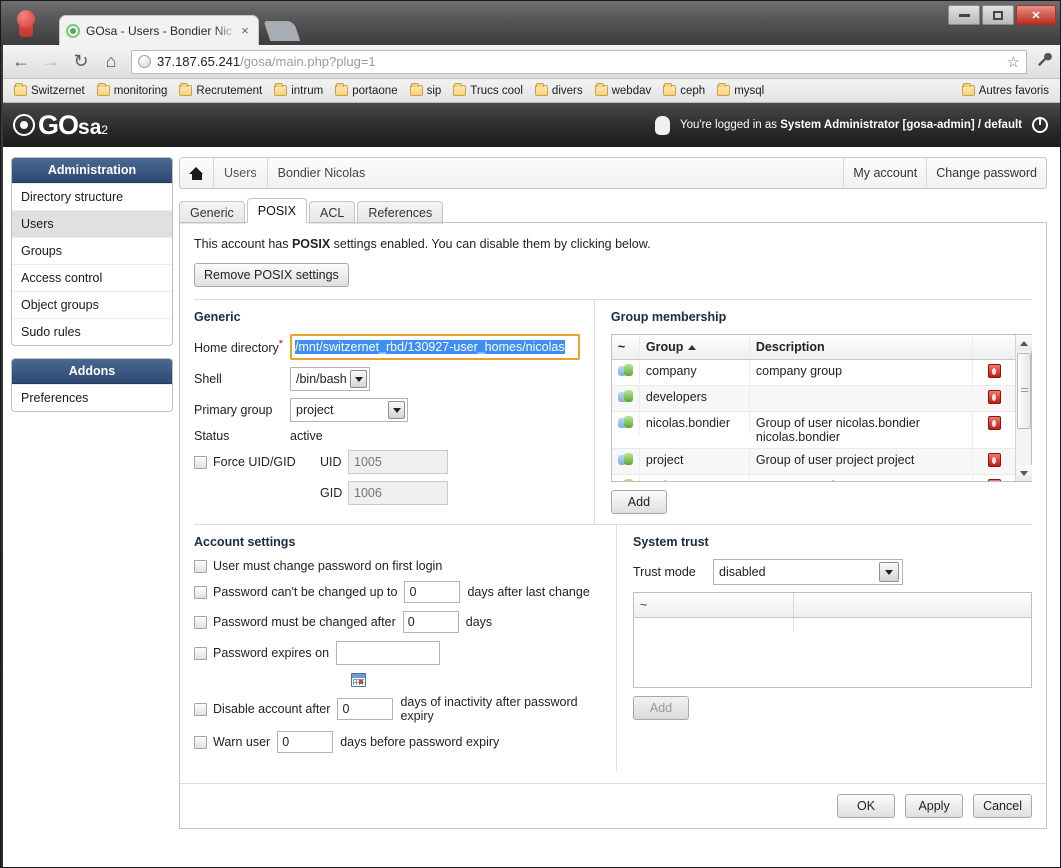 Image resolution: width=1061 pixels, height=868 pixels. I want to click on scrollbar-thumb, so click(1024, 391).